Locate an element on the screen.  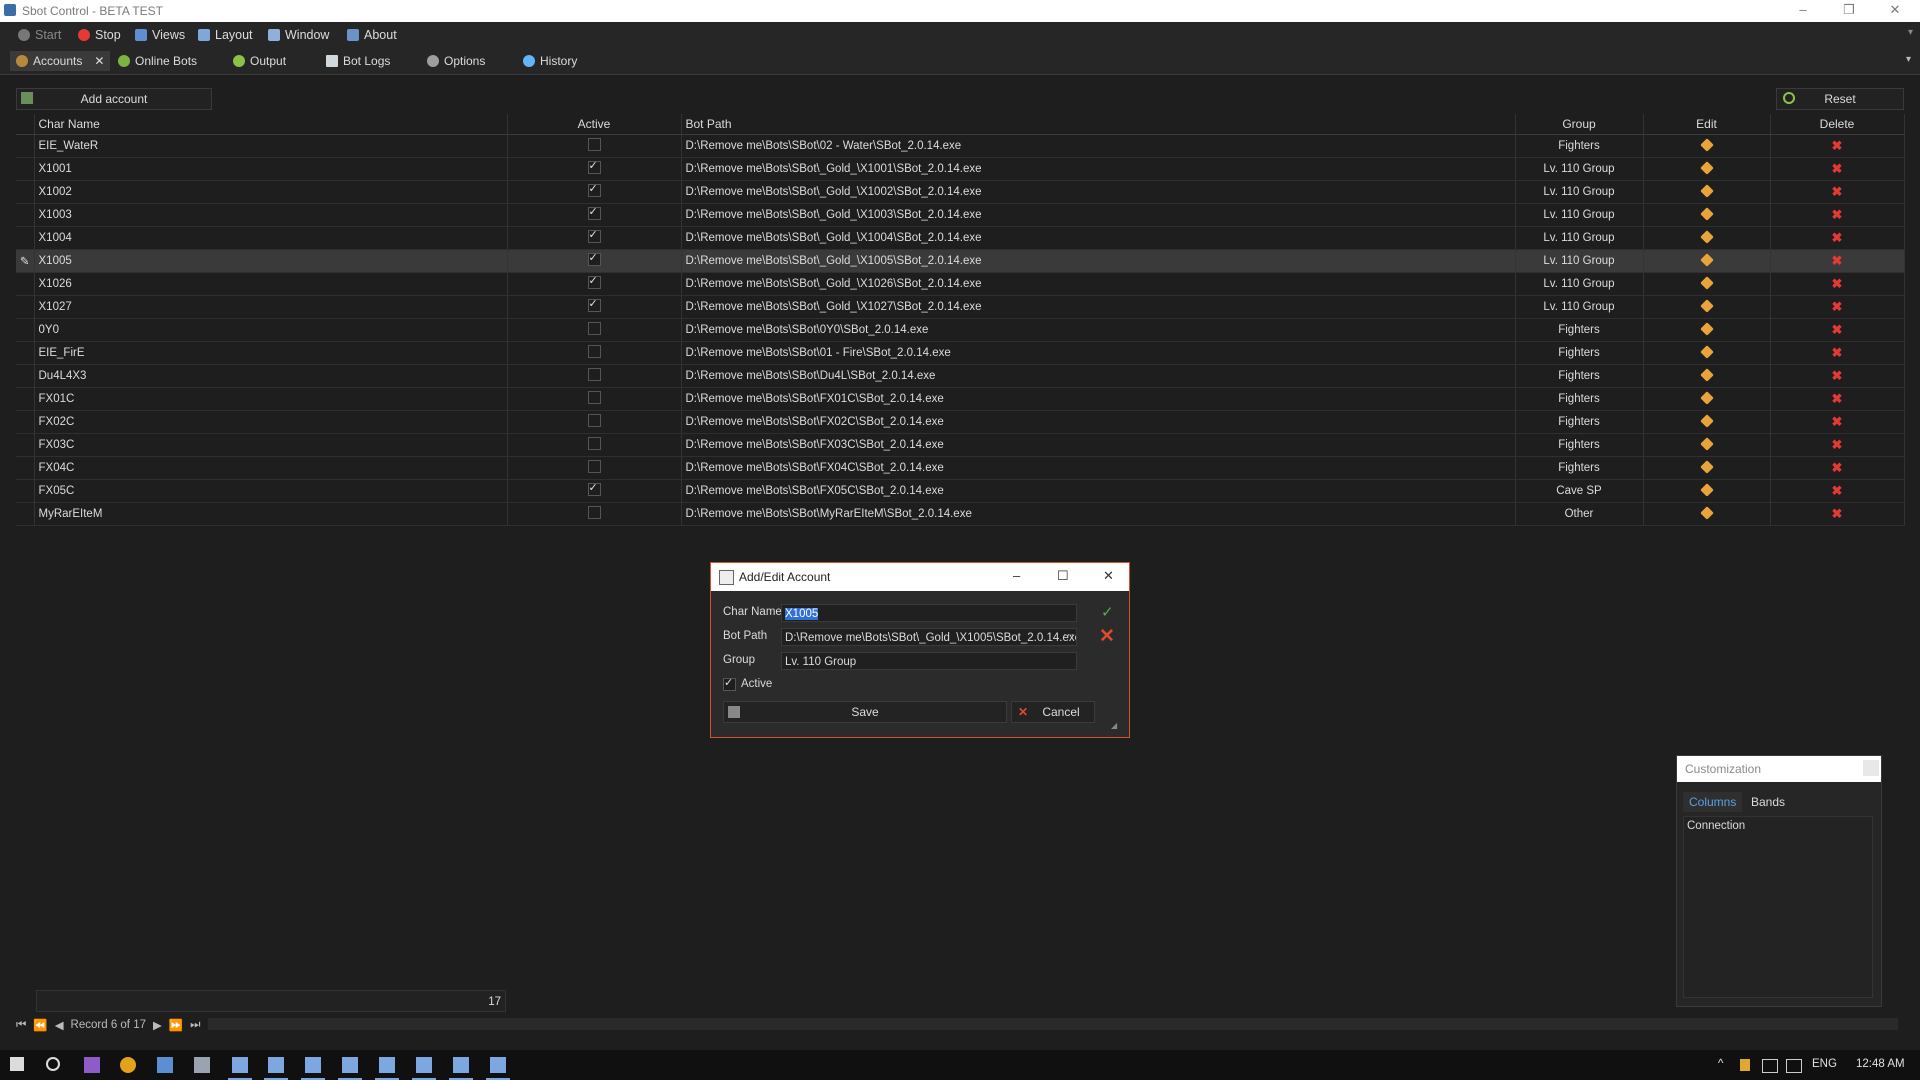
menu-layout: Layout is located at coordinates (225, 35).